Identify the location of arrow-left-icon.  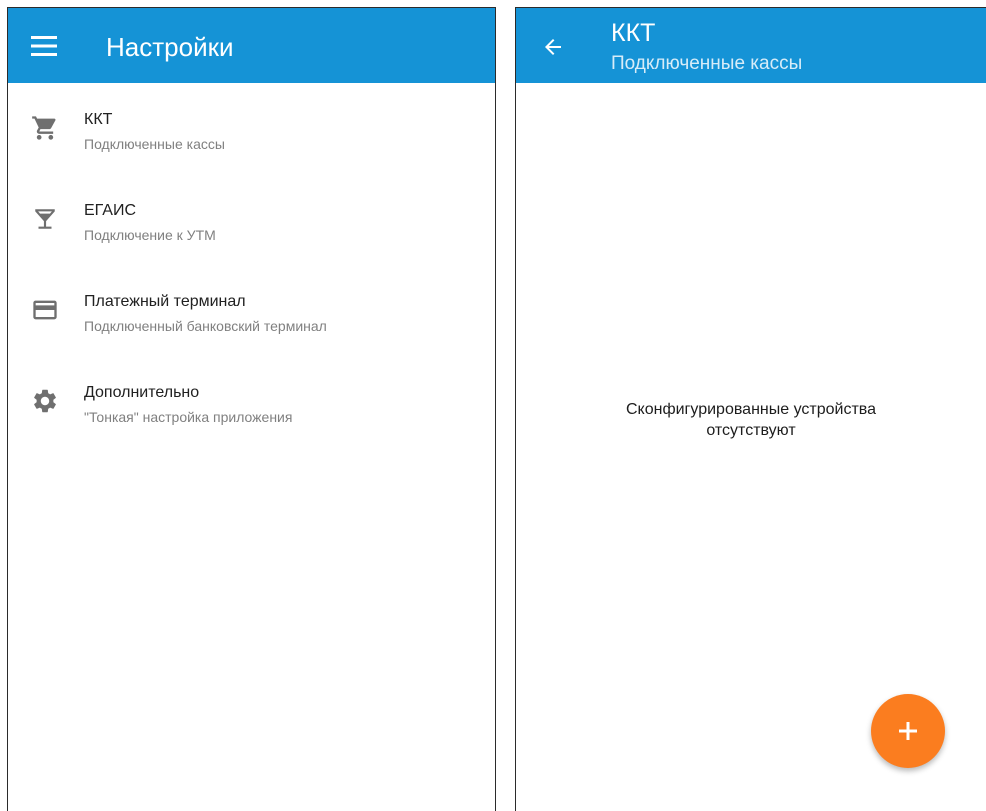
(553, 47).